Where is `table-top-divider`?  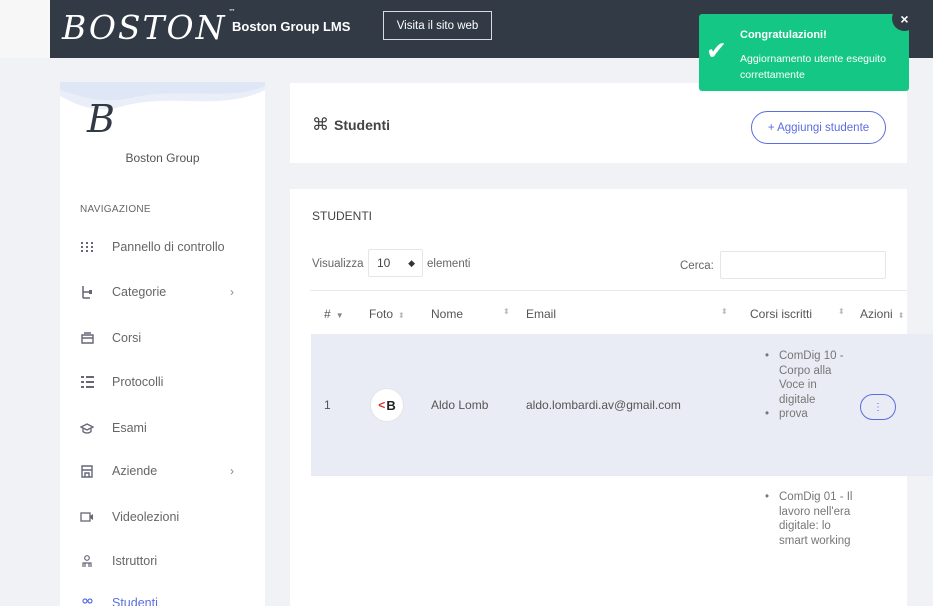
table-top-divider is located at coordinates (608, 290).